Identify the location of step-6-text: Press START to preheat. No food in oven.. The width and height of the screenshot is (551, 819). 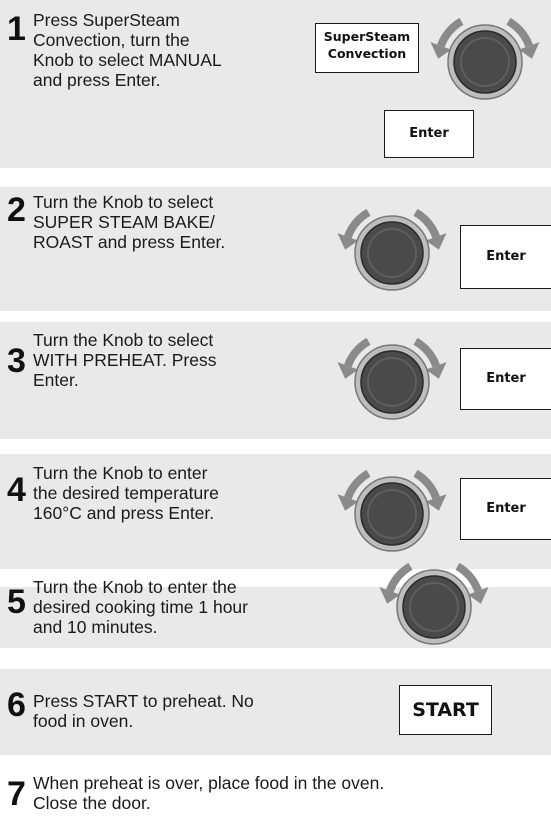
(143, 711).